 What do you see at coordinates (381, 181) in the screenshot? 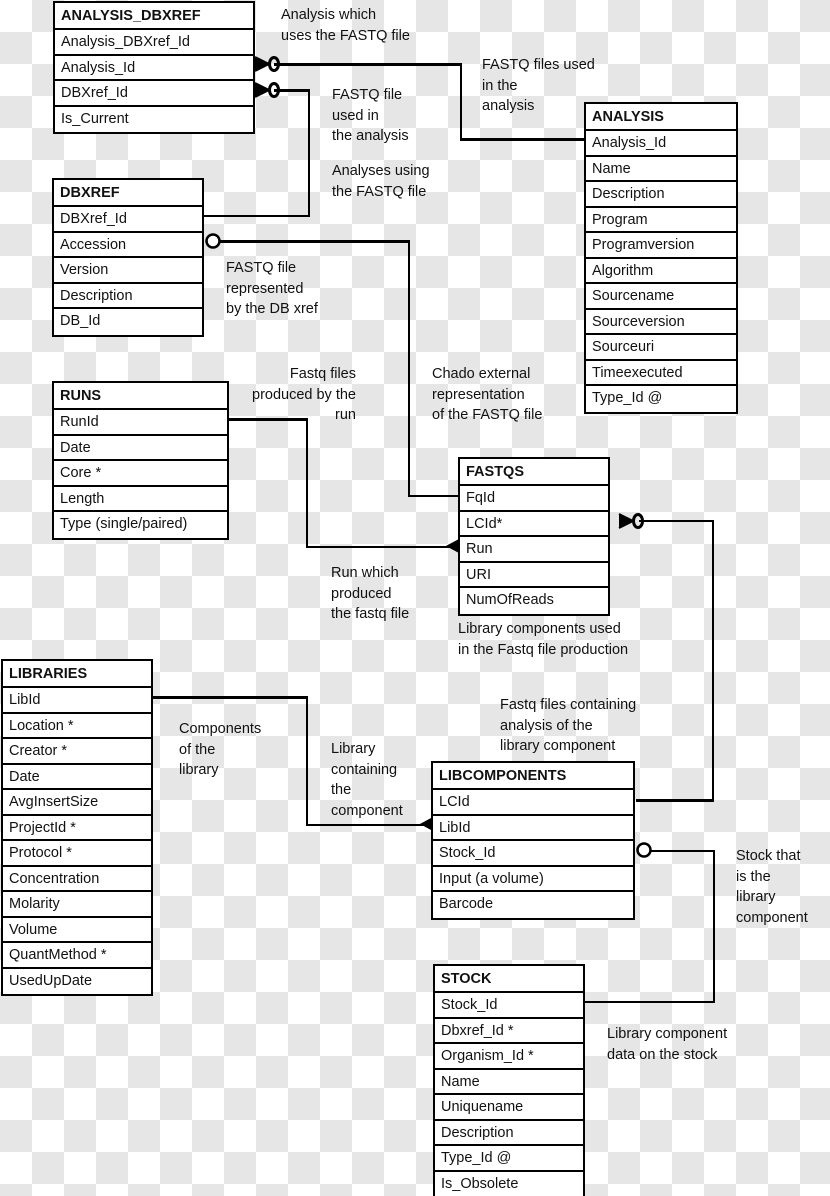
I see `annotation-analyses-using: Analyses using the FASTQ file` at bounding box center [381, 181].